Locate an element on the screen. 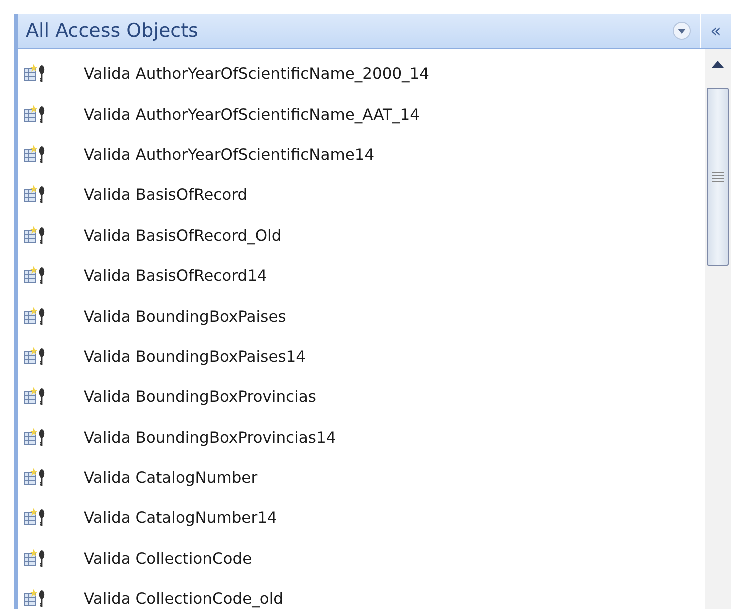 The image size is (731, 609). scrollbar-thumb is located at coordinates (718, 177).